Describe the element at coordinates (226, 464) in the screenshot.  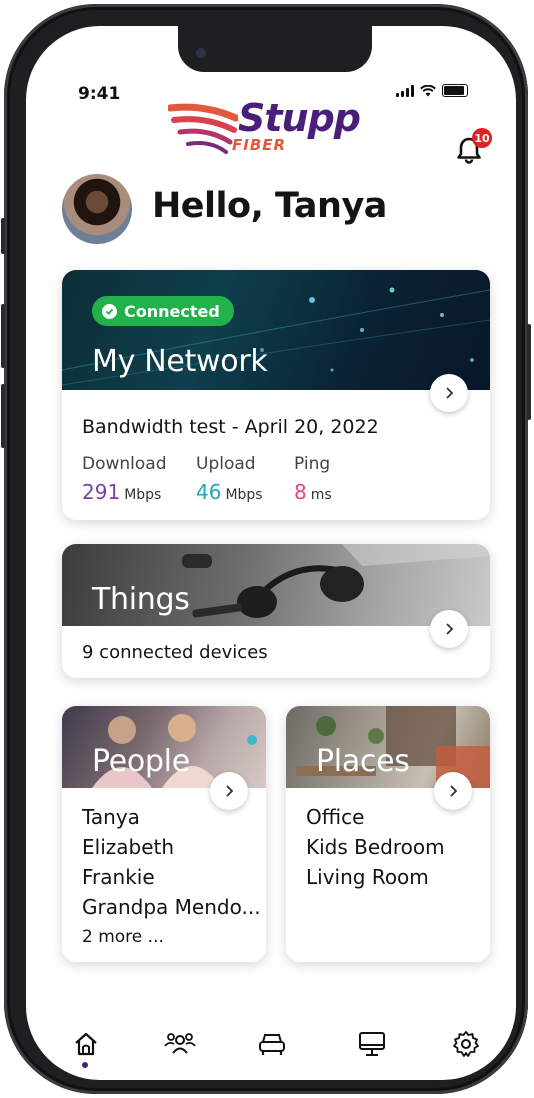
I see `upload-label: Upload` at that location.